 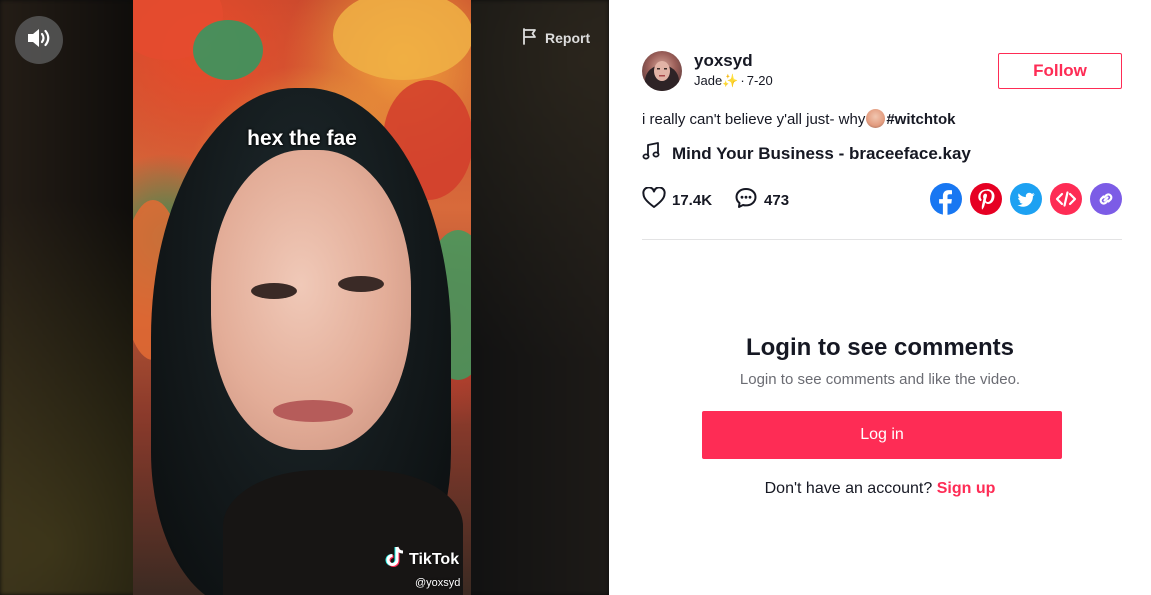 What do you see at coordinates (654, 200) in the screenshot?
I see `heart-icon` at bounding box center [654, 200].